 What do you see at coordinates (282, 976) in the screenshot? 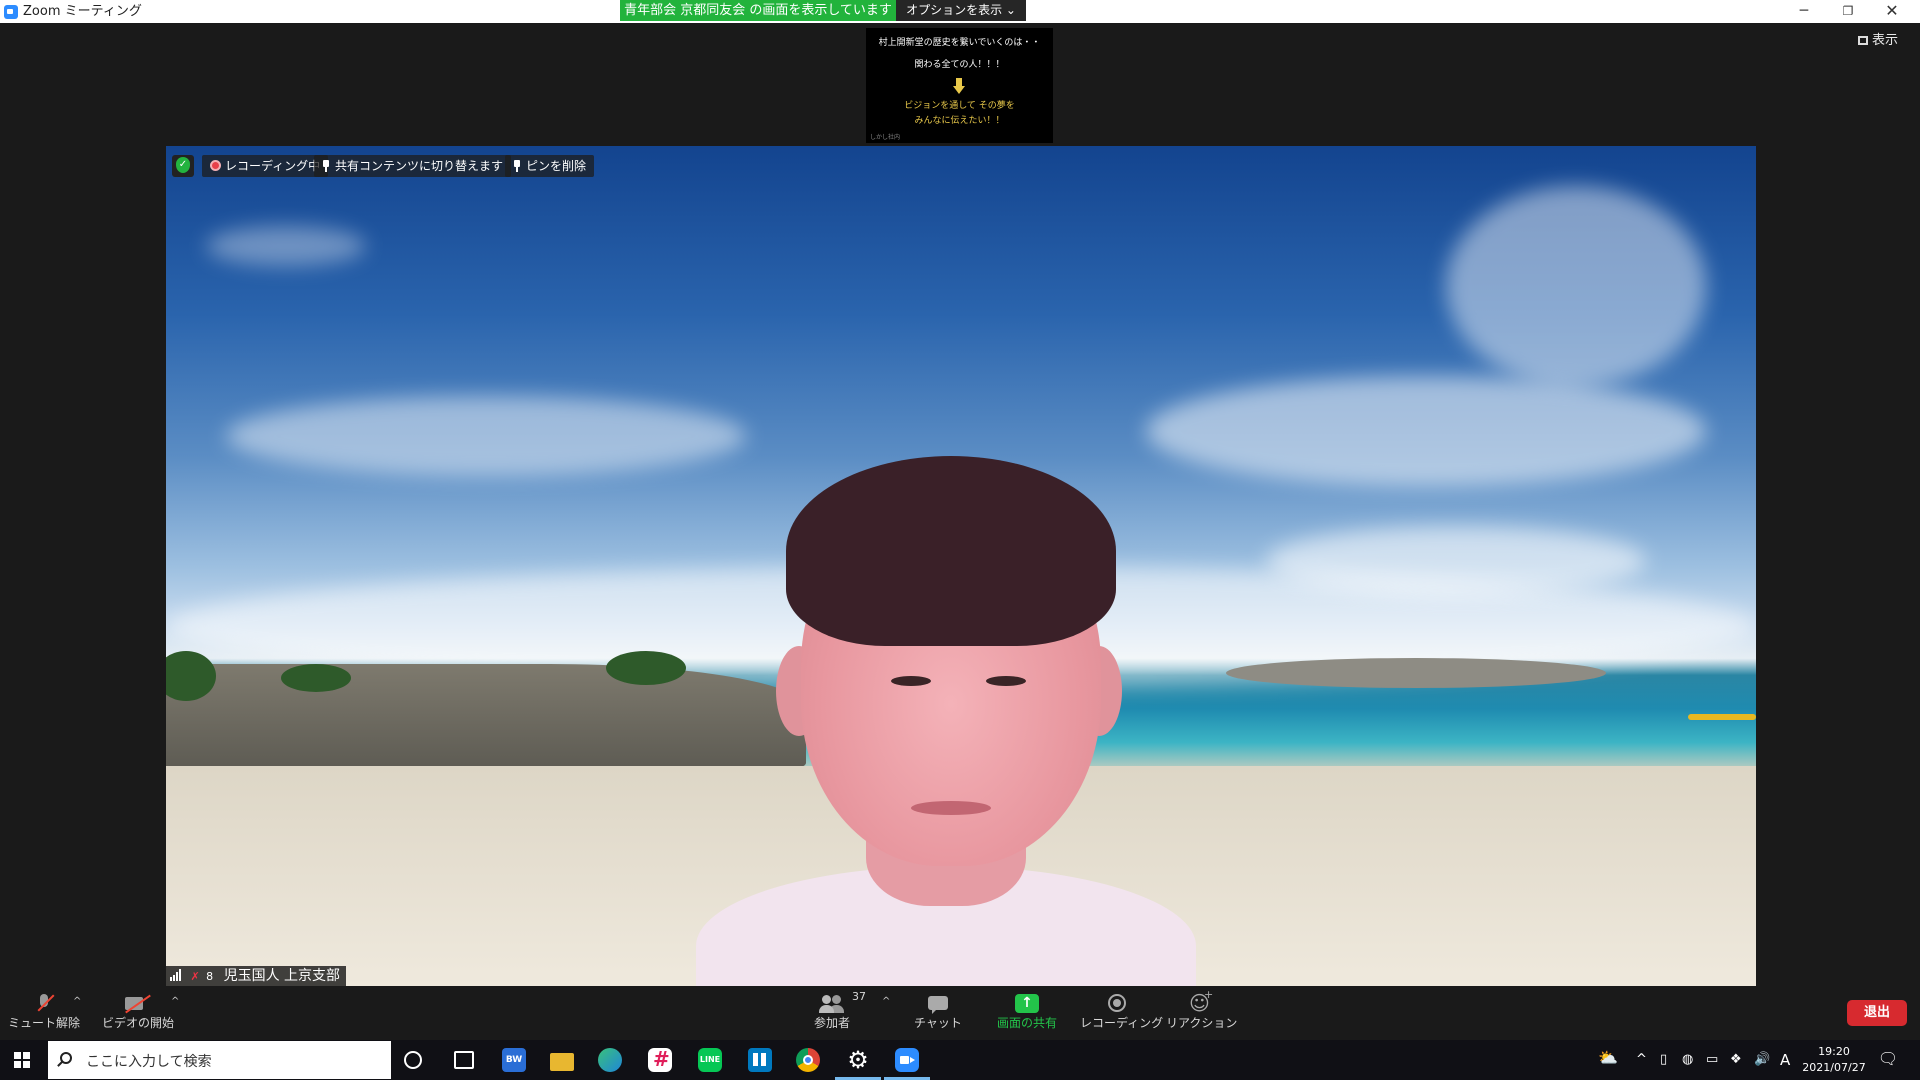
I see `participant-name: 児玉国人 上京支部` at bounding box center [282, 976].